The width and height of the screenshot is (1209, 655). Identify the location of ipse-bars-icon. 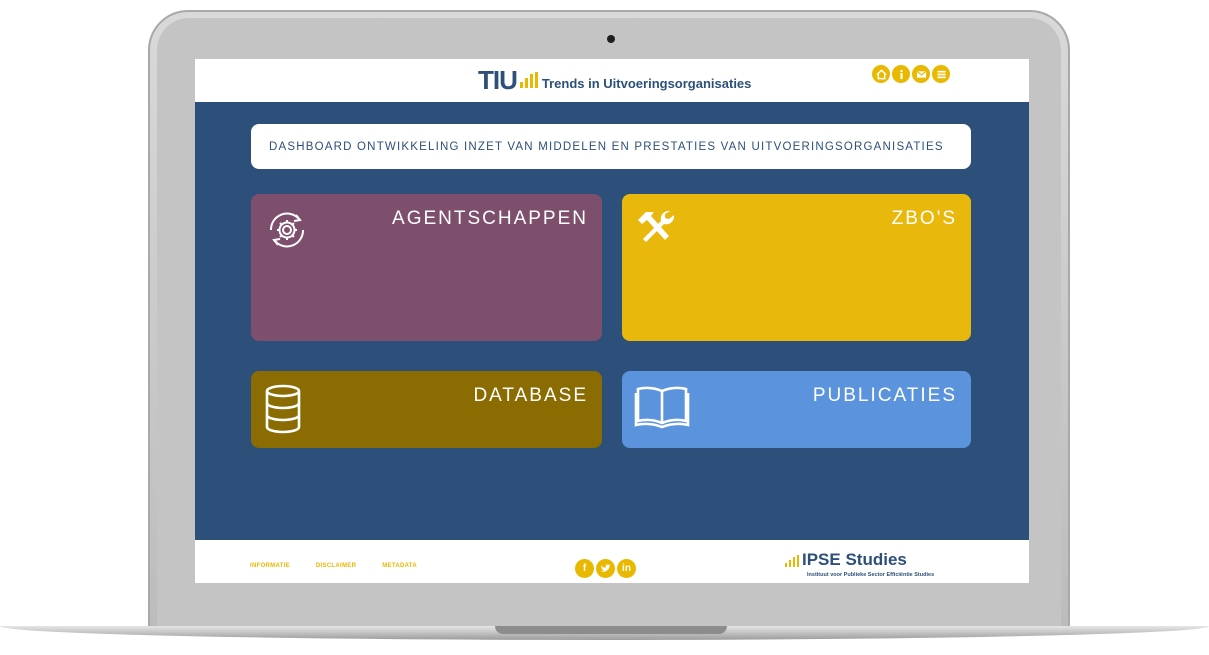
(792, 561).